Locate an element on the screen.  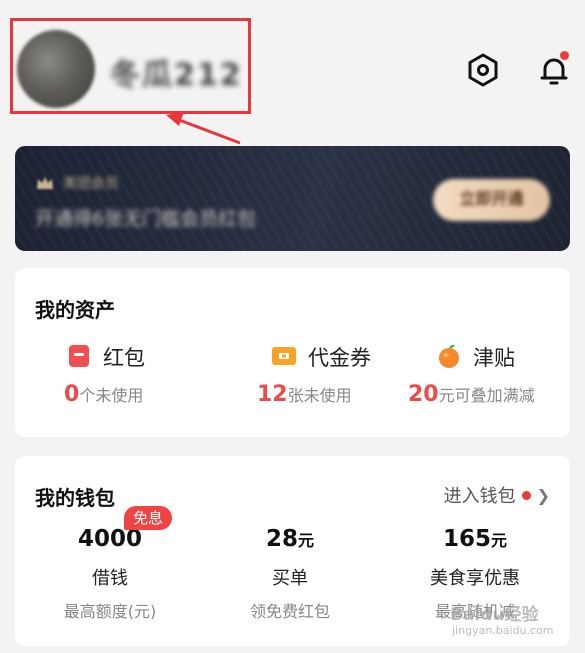
assets-title: 我的资产 is located at coordinates (75, 310).